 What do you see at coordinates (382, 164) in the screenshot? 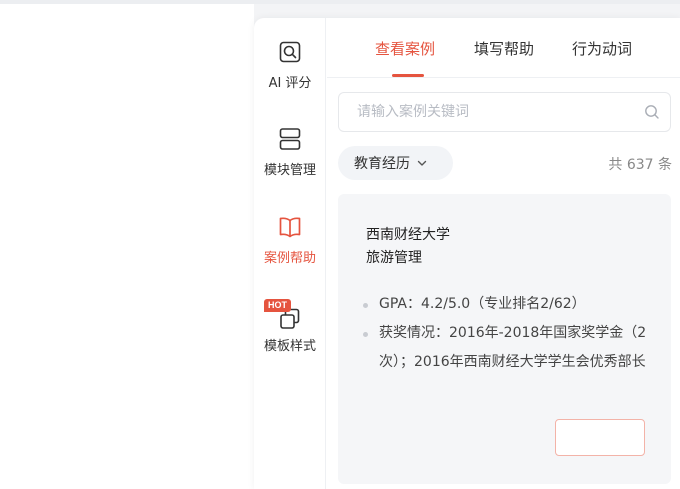
I see `filter-label: 教育经历` at bounding box center [382, 164].